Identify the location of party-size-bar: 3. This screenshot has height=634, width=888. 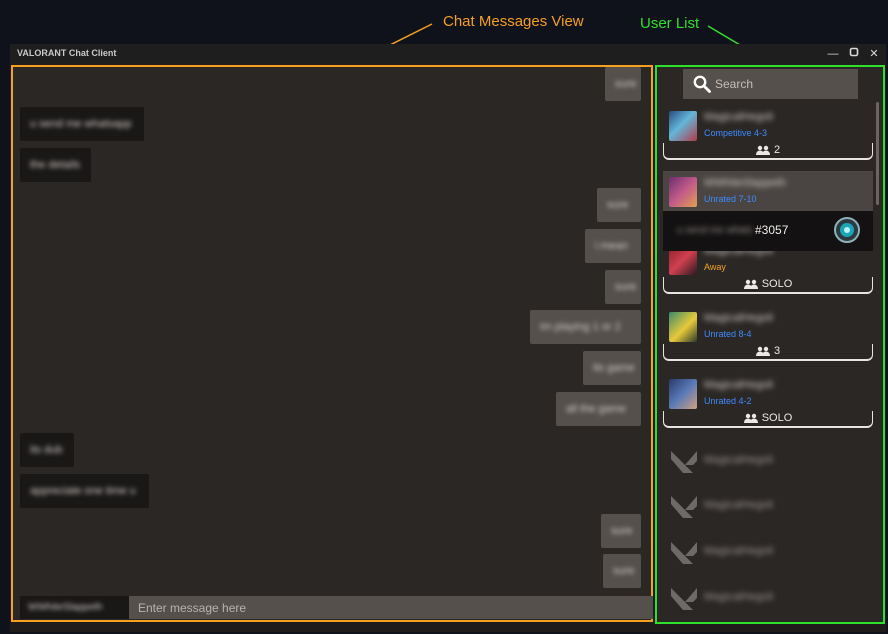
(768, 352).